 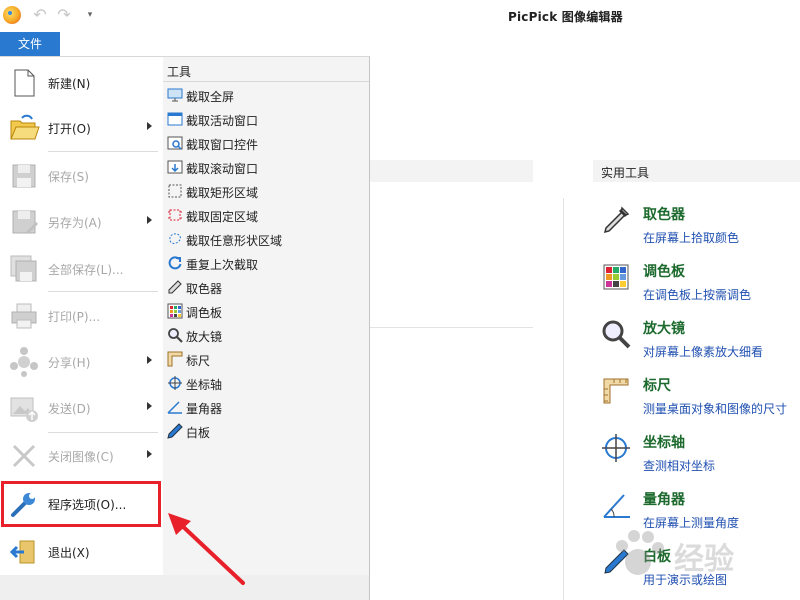 I want to click on redo-icon: ↷, so click(x=64, y=15).